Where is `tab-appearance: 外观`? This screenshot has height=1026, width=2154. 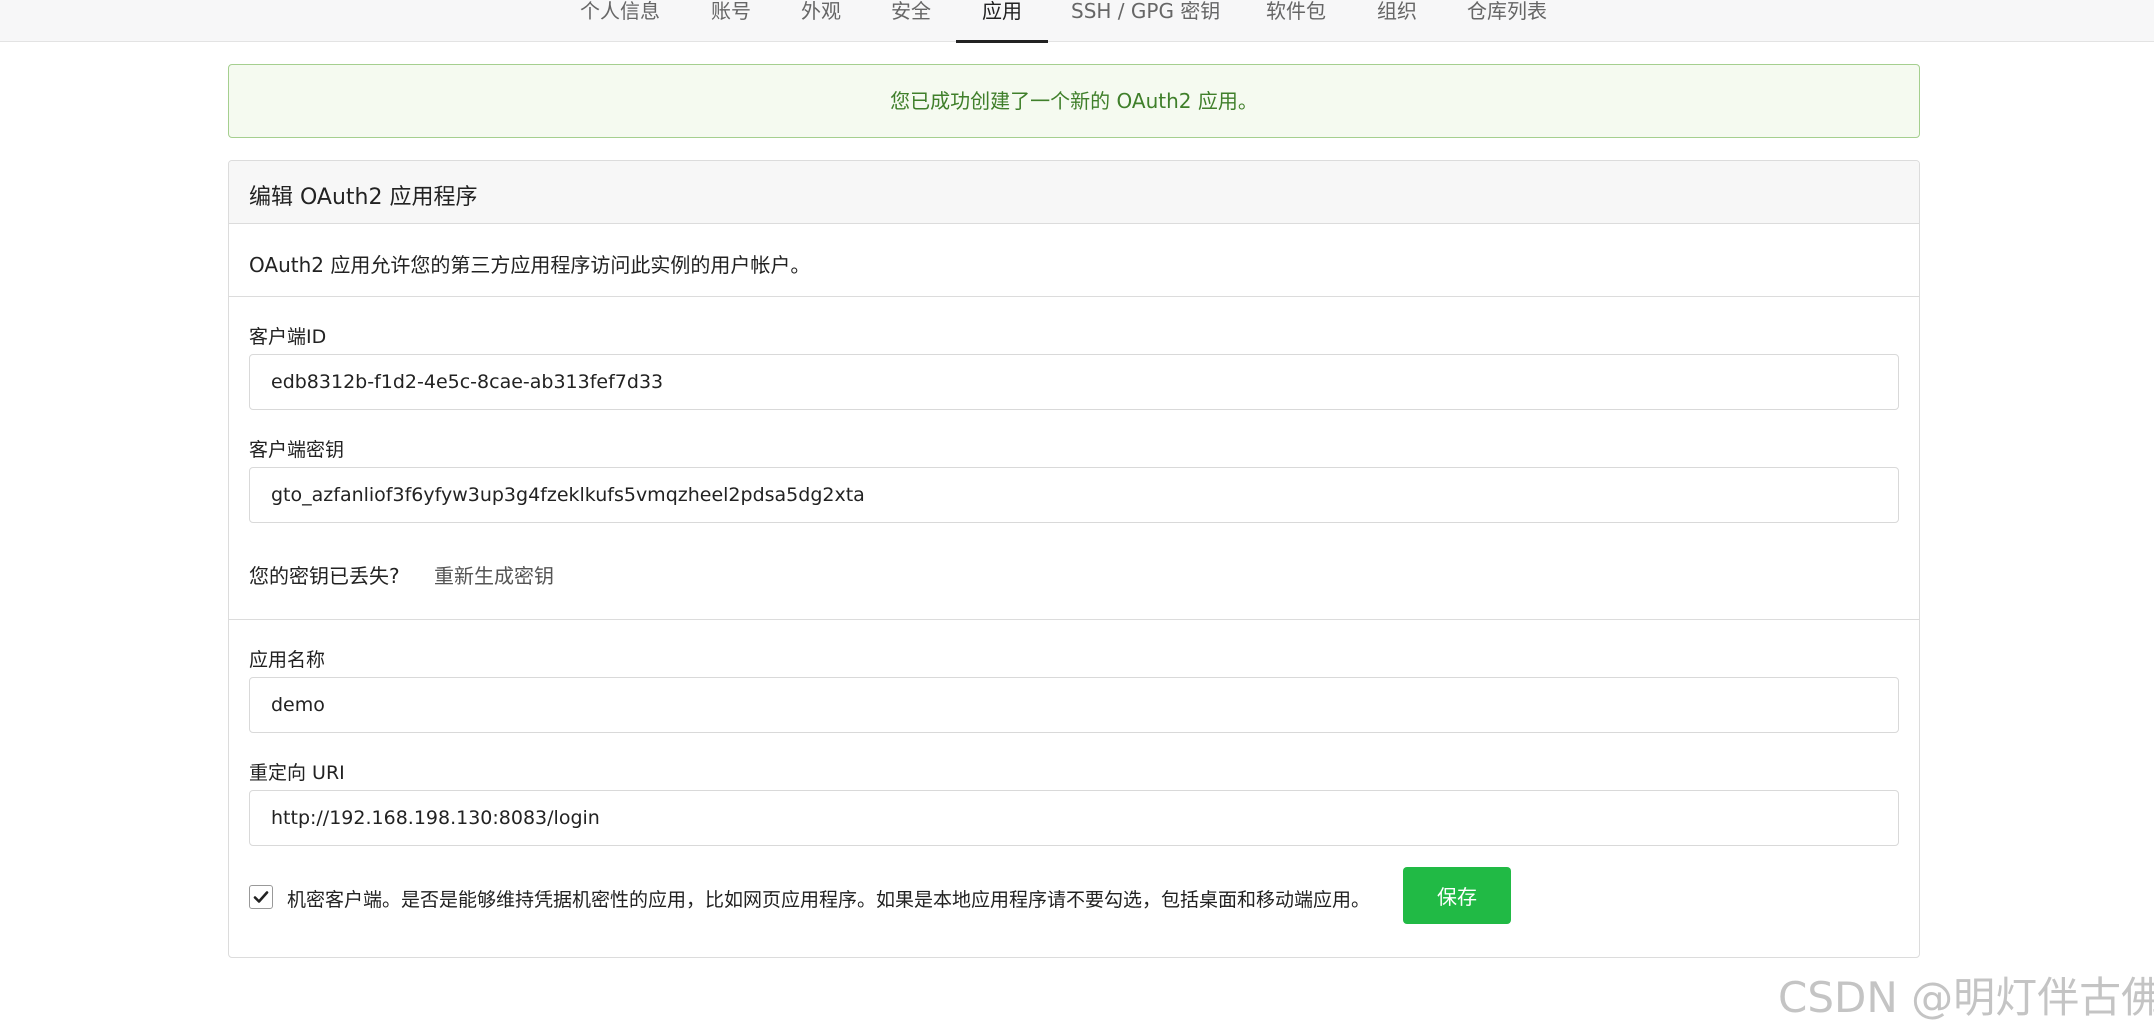 tab-appearance: 外观 is located at coordinates (821, 21).